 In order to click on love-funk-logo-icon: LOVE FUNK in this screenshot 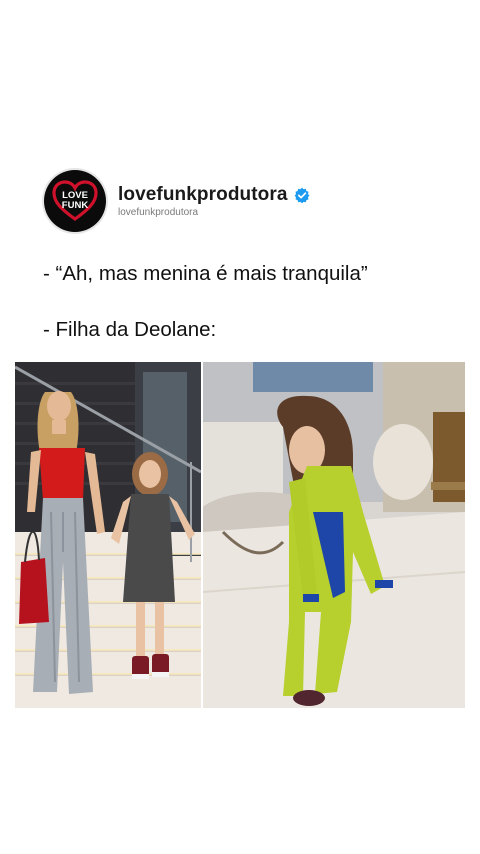, I will do `click(75, 200)`.